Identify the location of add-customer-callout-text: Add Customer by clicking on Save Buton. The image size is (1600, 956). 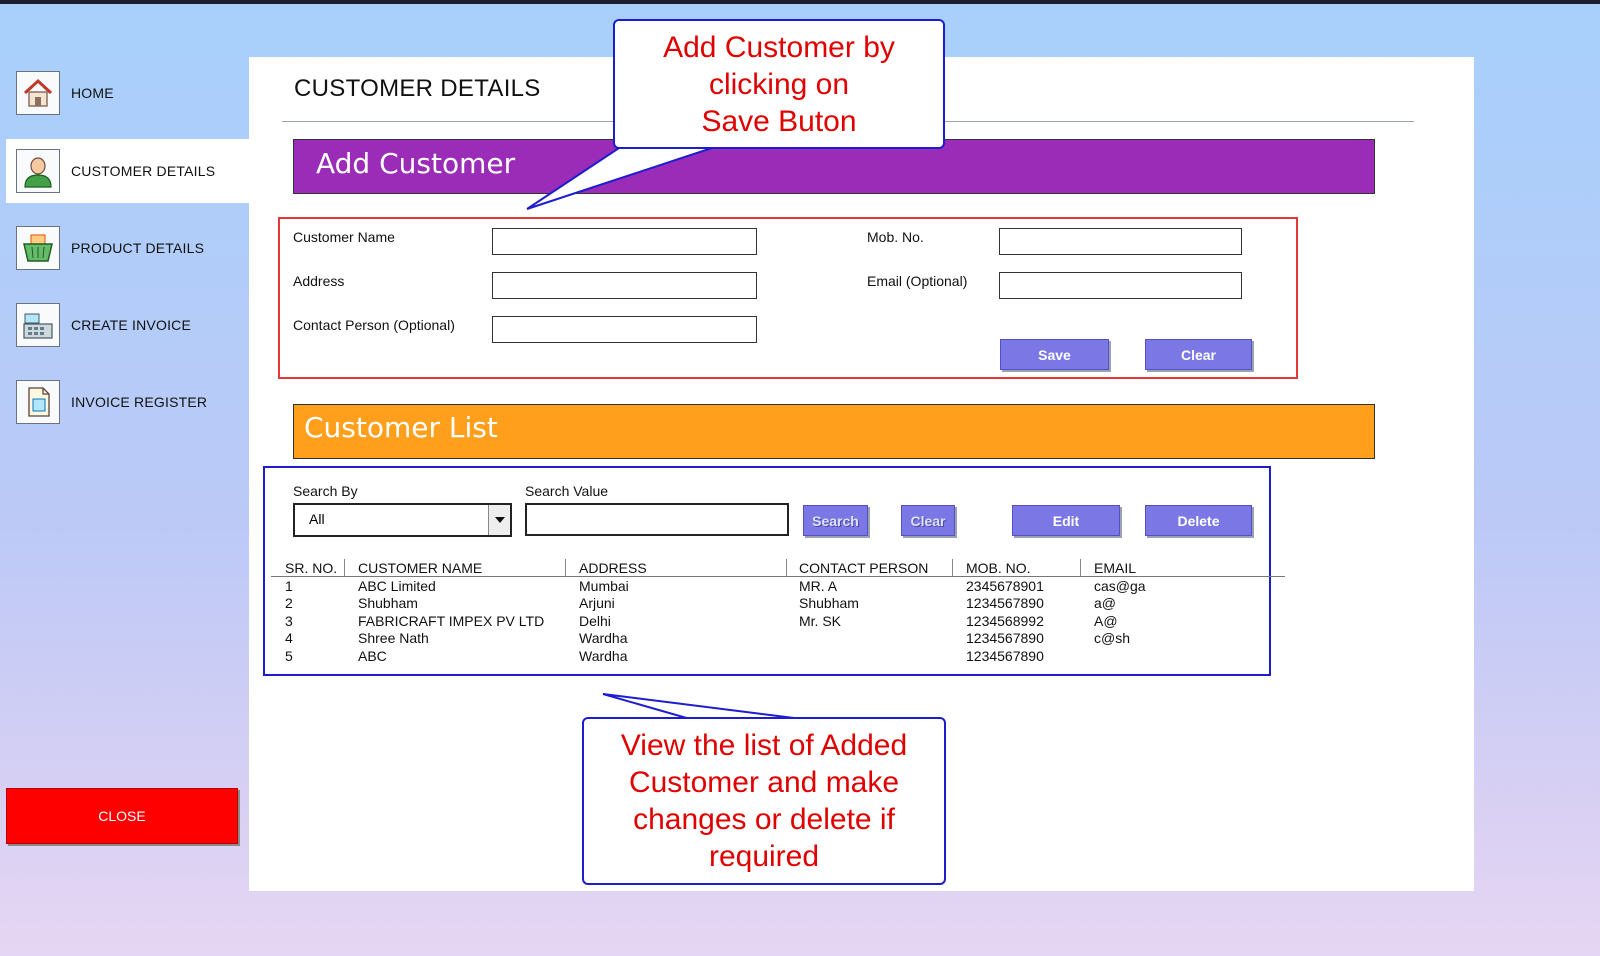
(779, 84).